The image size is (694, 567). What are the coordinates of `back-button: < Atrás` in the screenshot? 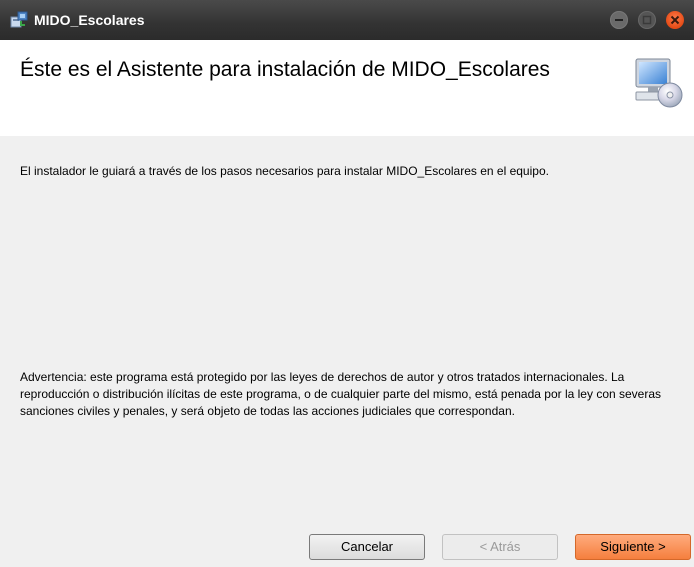 It's located at (500, 547).